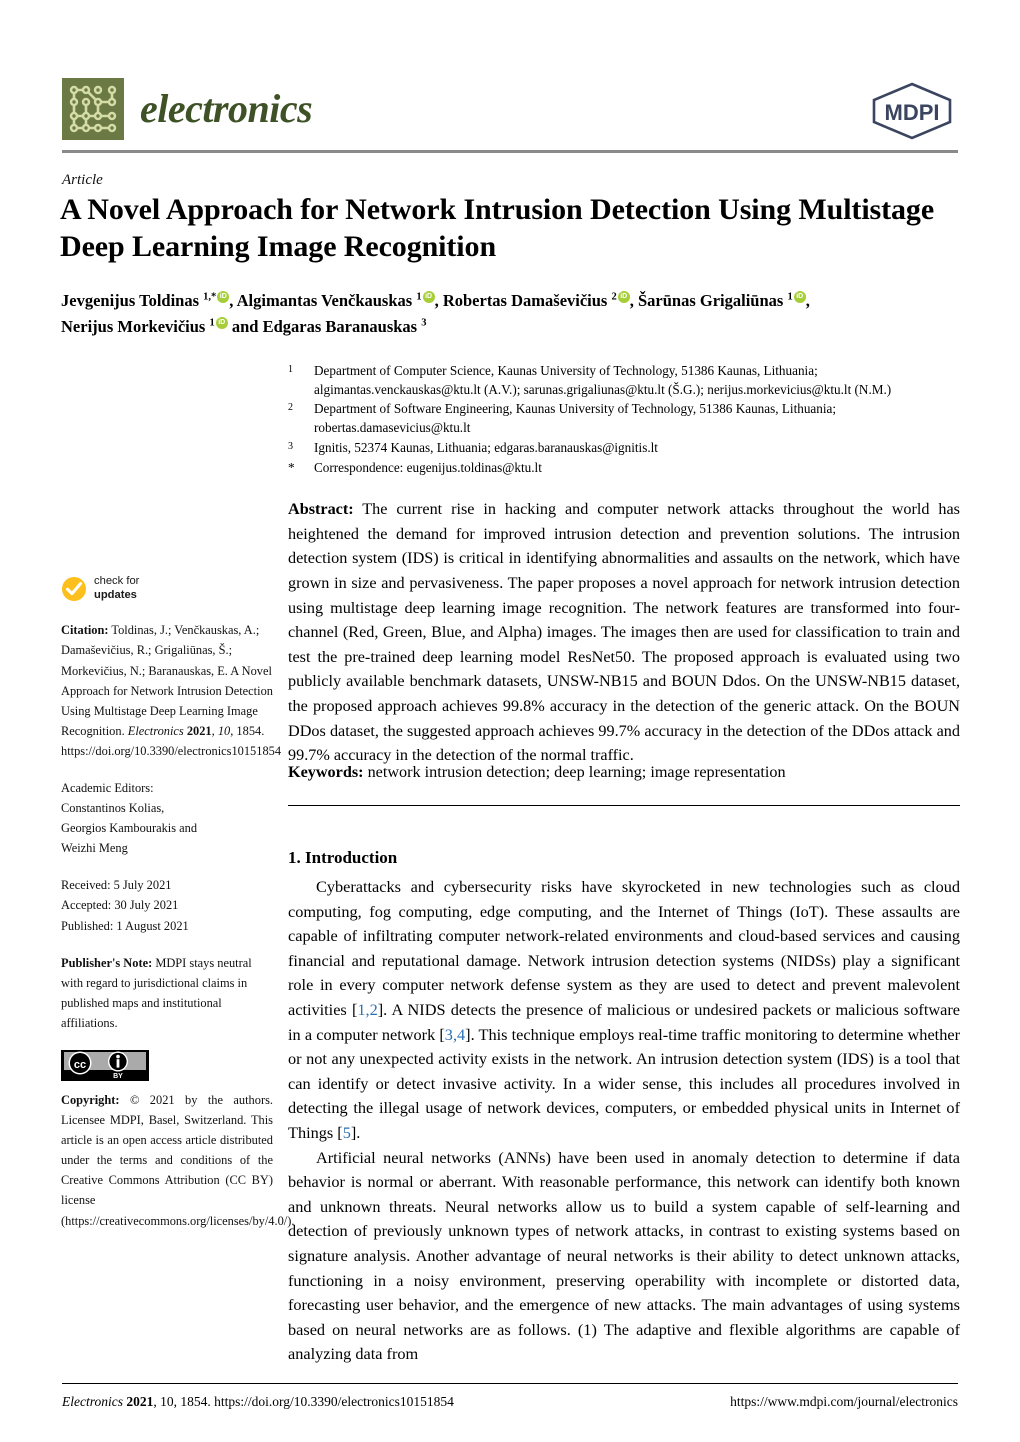 This screenshot has width=1020, height=1442. Describe the element at coordinates (510, 151) in the screenshot. I see `header-divider` at that location.